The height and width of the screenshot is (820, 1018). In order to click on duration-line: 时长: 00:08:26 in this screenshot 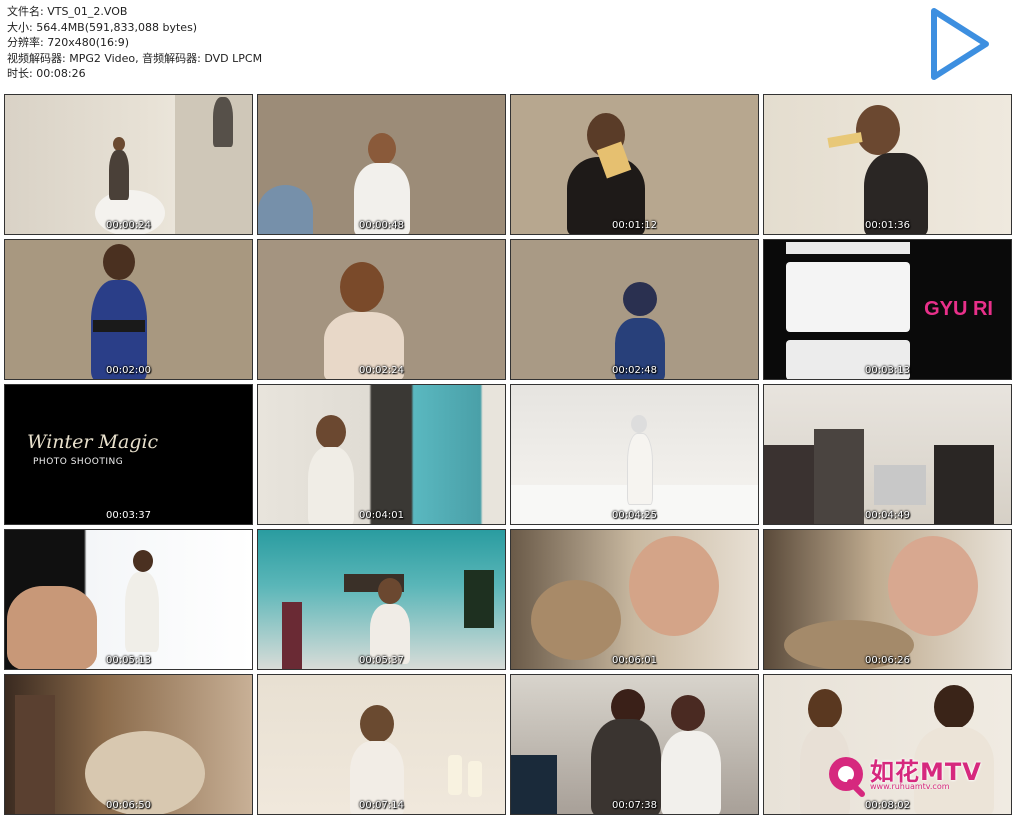, I will do `click(46, 74)`.